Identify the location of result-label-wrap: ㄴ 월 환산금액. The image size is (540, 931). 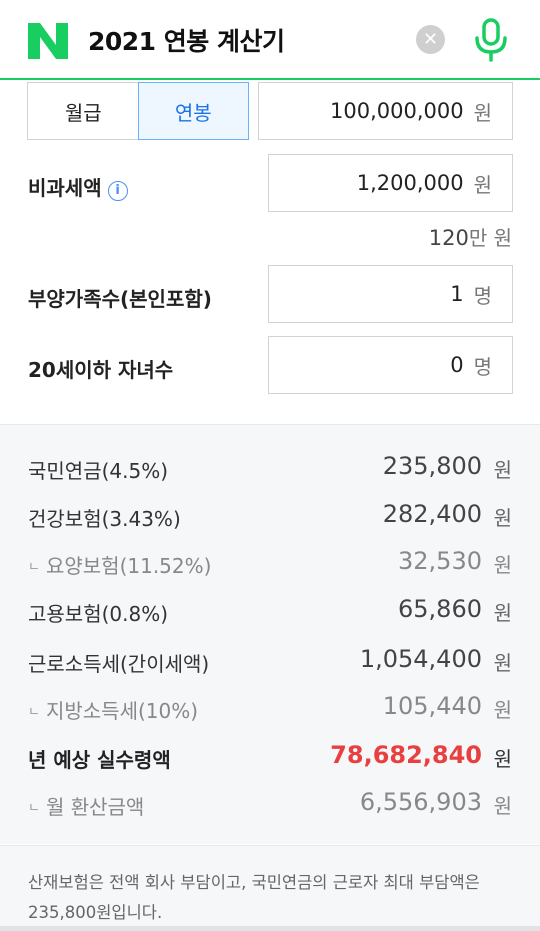
(86, 805).